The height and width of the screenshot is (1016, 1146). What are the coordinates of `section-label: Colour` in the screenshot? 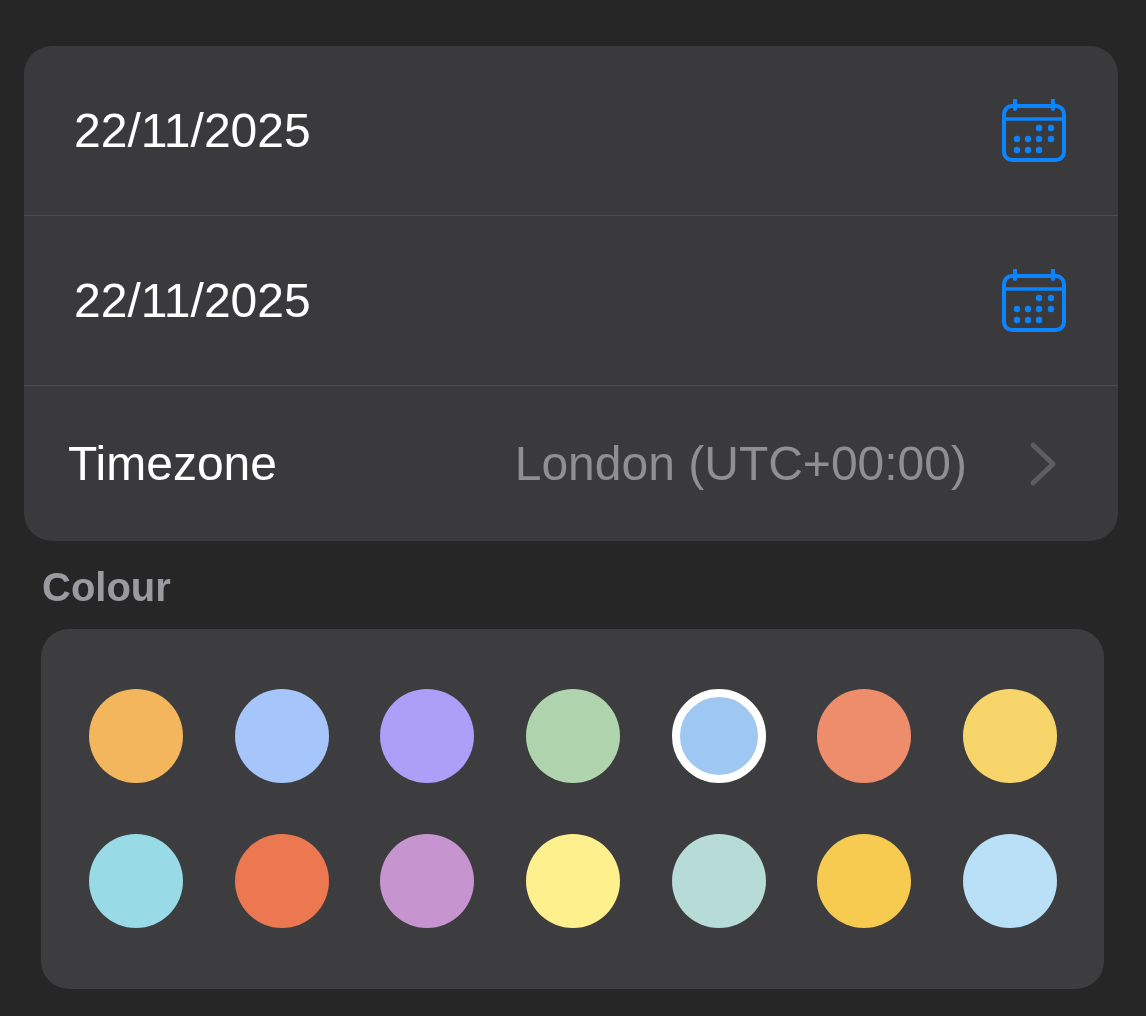 It's located at (106, 587).